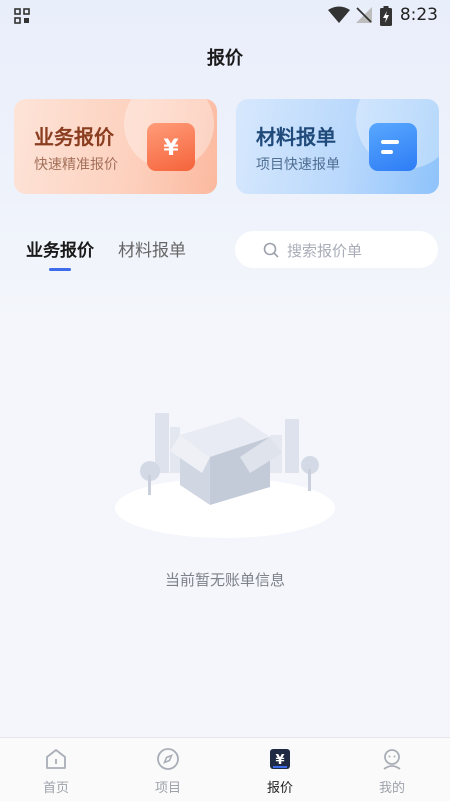  What do you see at coordinates (152, 248) in the screenshot?
I see `tab-material-order: 材料报单` at bounding box center [152, 248].